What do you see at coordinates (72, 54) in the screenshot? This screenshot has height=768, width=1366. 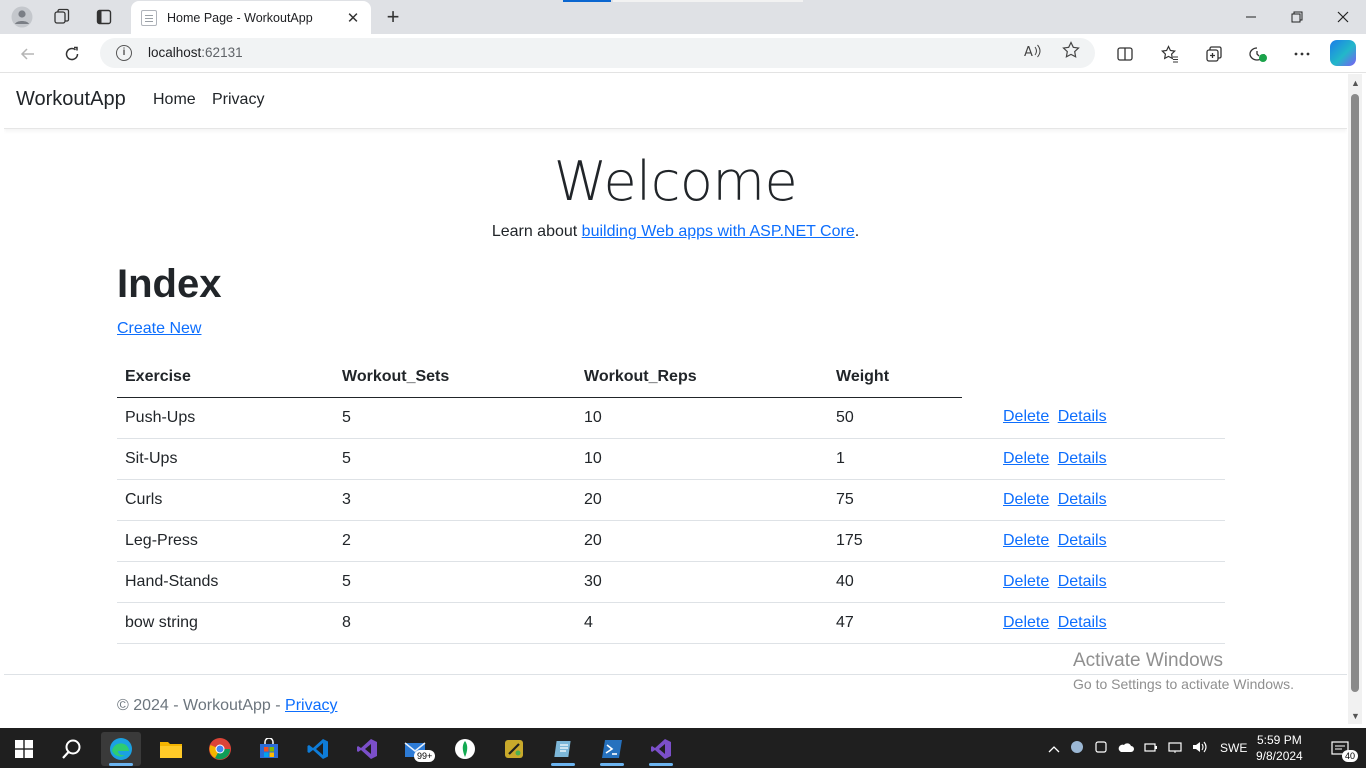 I see `refresh-icon` at bounding box center [72, 54].